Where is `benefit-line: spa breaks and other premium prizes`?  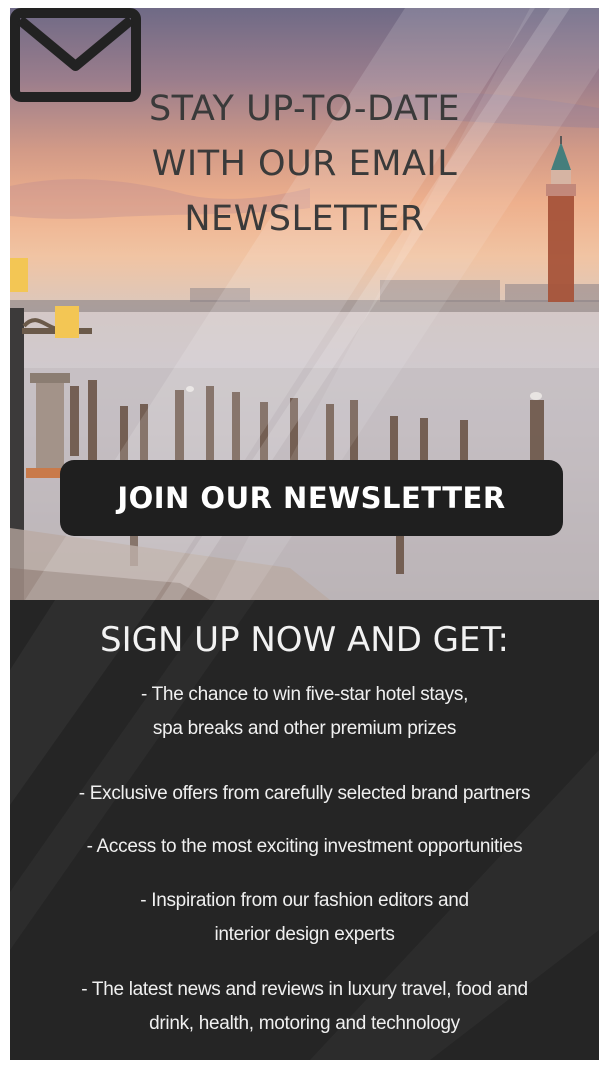
benefit-line: spa breaks and other premium prizes is located at coordinates (304, 728).